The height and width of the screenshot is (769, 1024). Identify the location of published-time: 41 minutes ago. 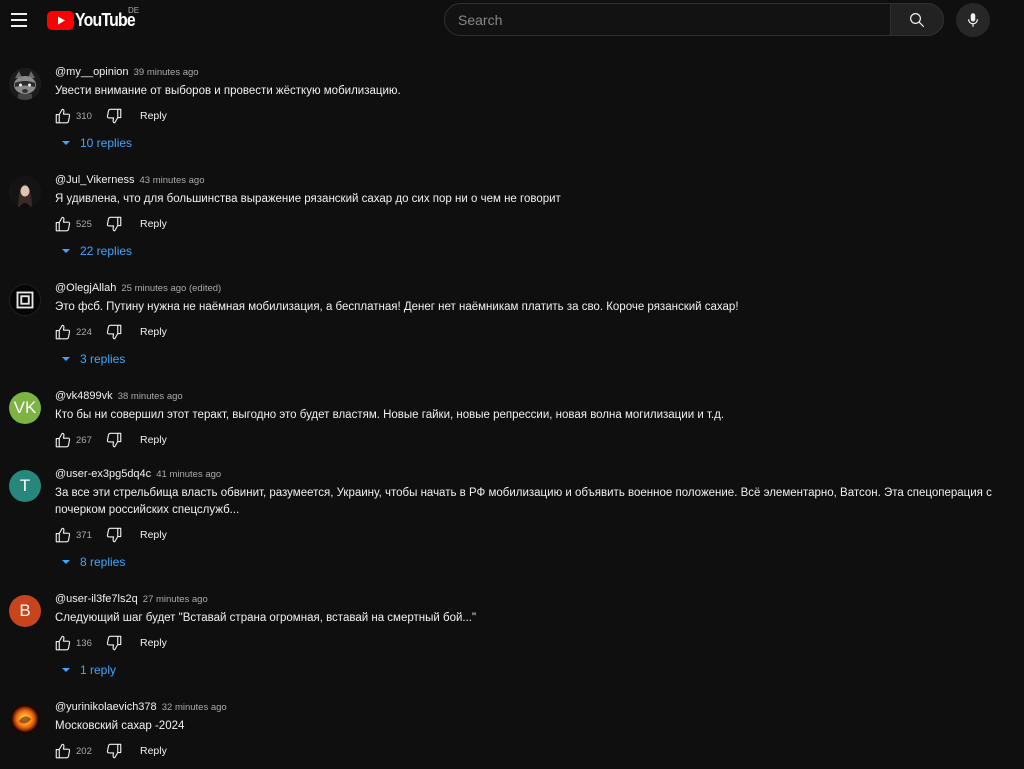
(188, 474).